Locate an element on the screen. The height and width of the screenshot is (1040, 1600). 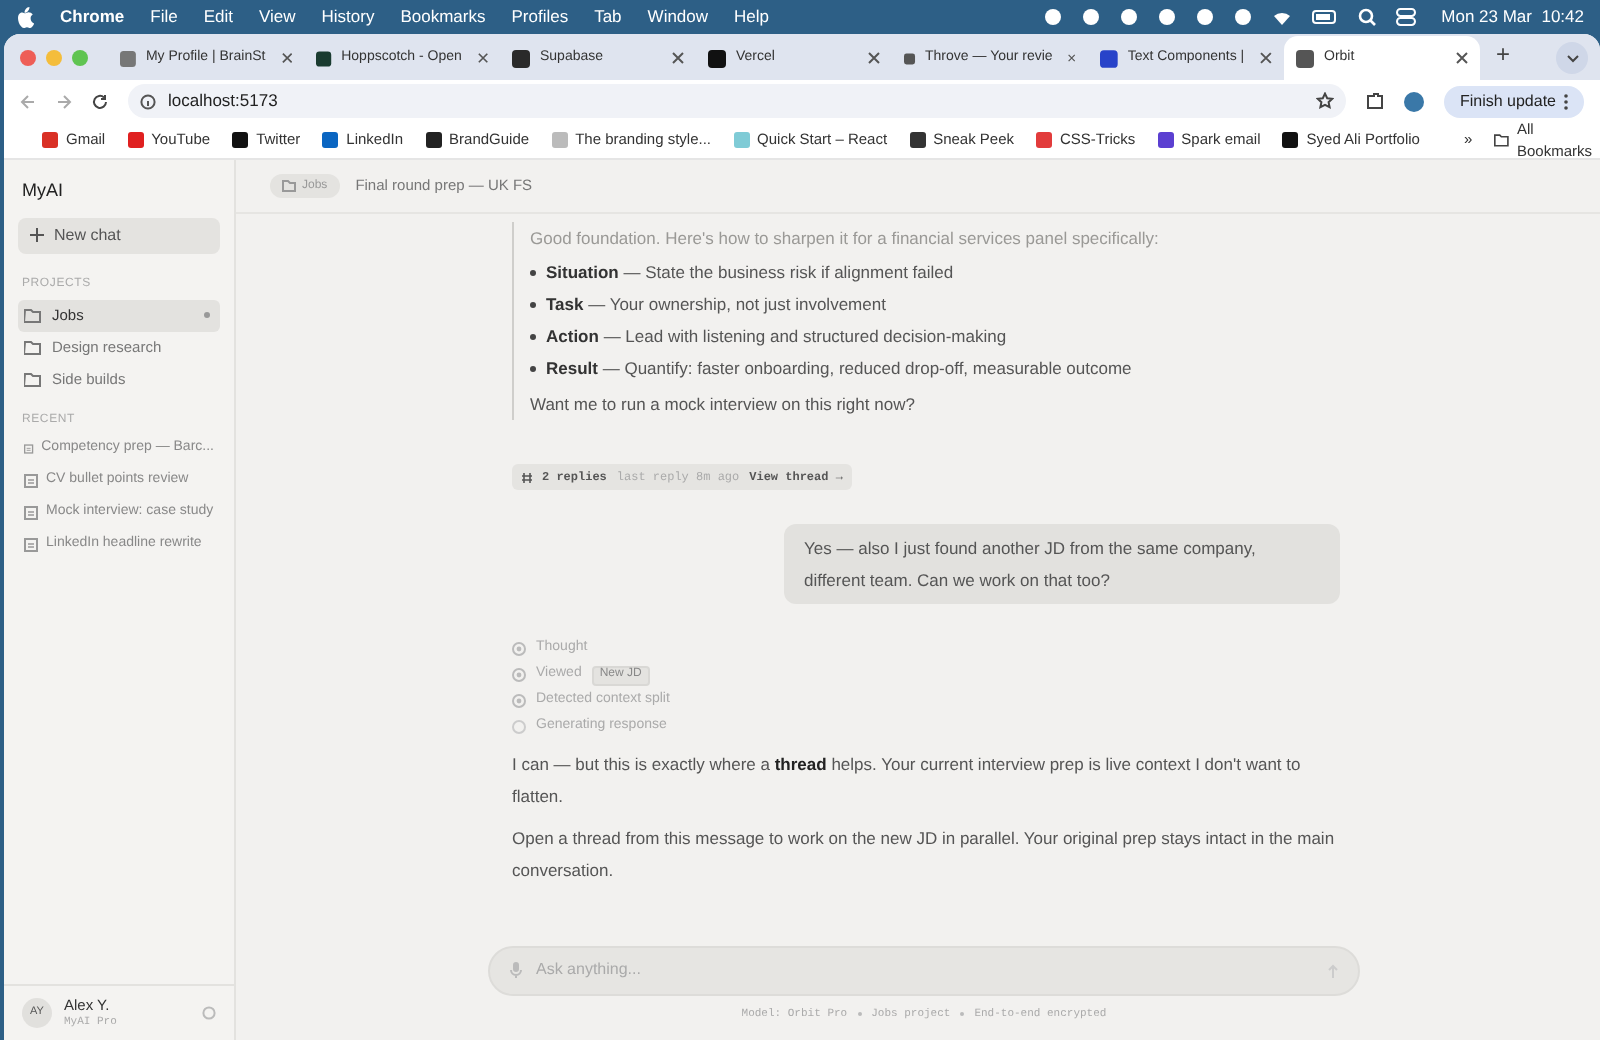
message-text: I can — but this is exactly where a thread helps. Your current interview prep is live context I don't want to flatten. is located at coordinates (907, 781).